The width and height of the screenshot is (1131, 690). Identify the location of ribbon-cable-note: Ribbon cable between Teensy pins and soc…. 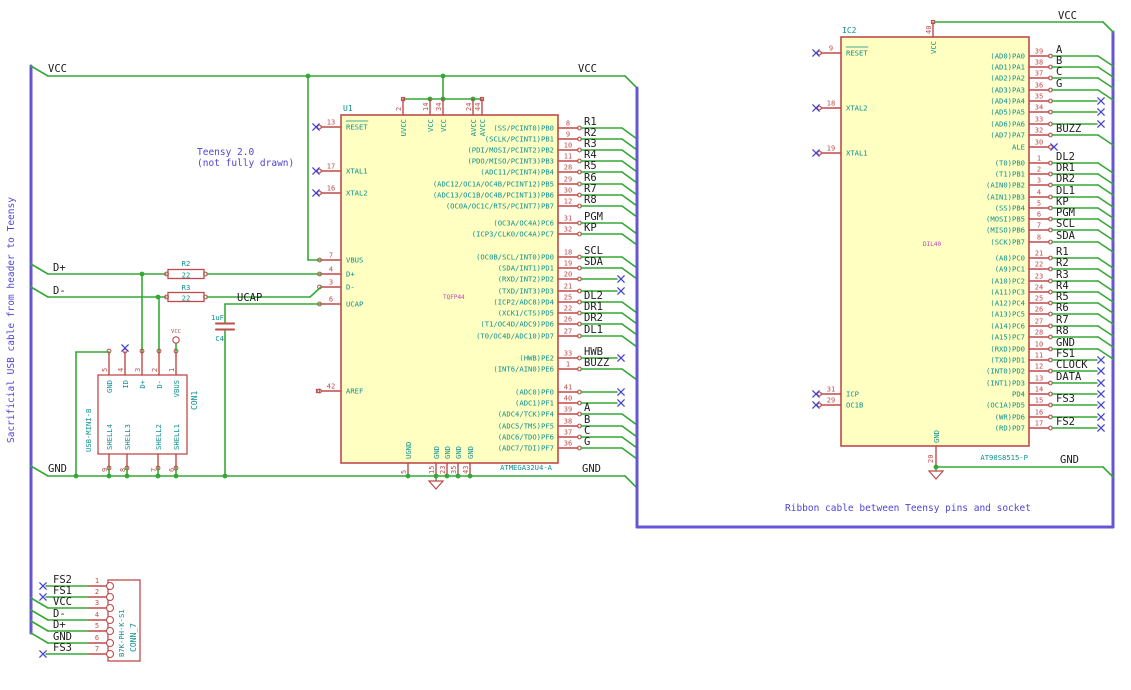
(908, 508).